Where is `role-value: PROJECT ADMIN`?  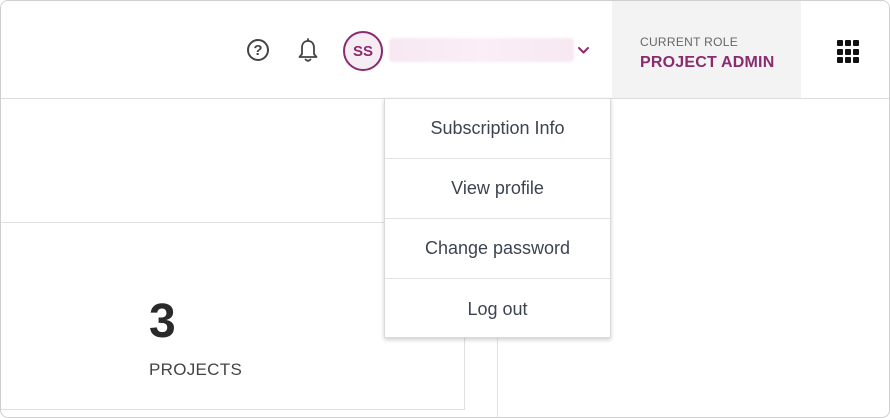
role-value: PROJECT ADMIN is located at coordinates (707, 62).